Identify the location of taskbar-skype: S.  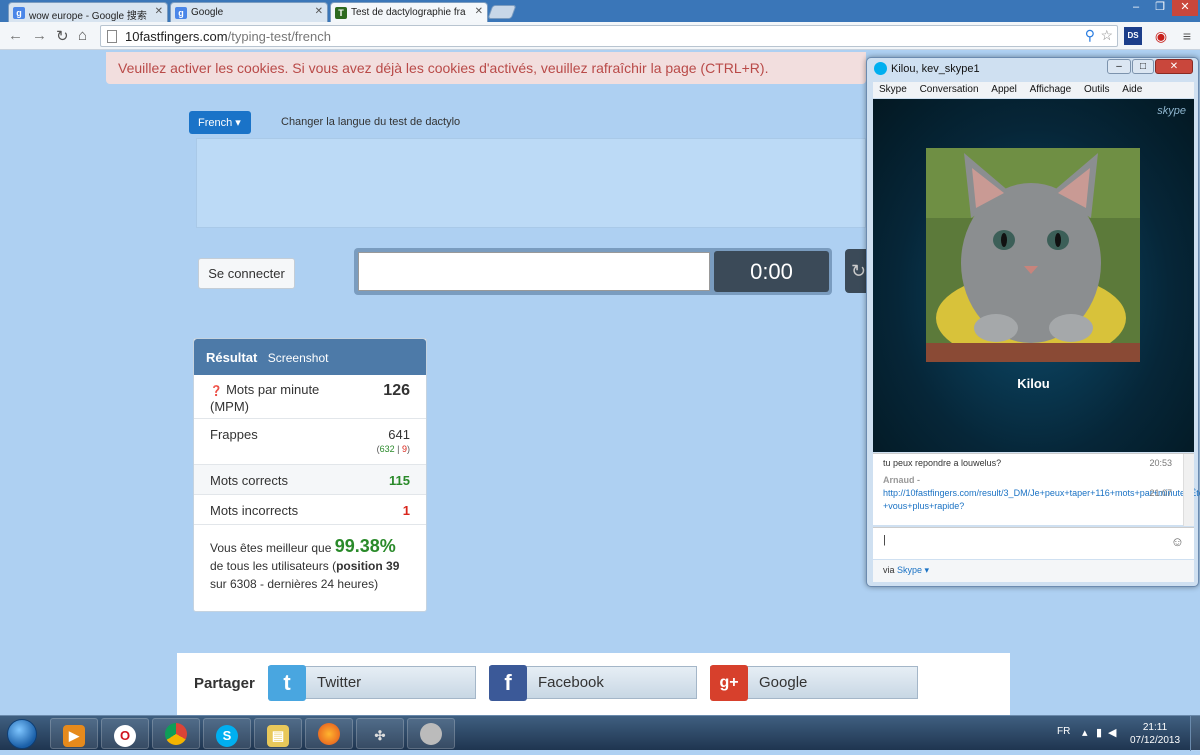
(227, 733).